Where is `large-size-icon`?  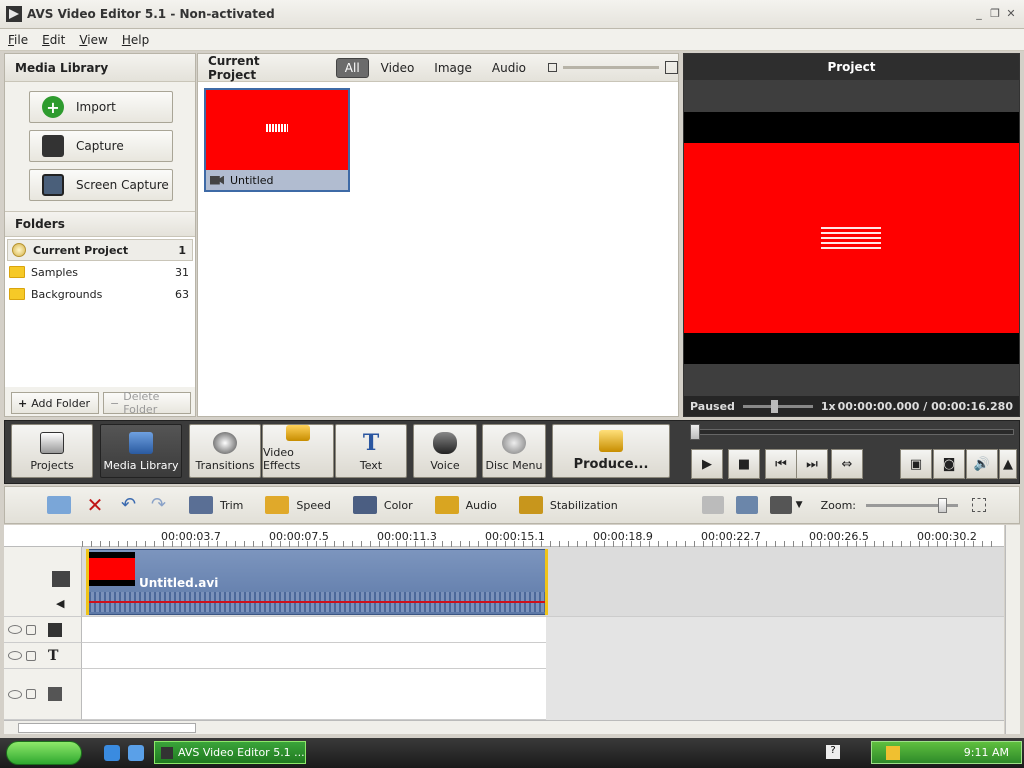
large-size-icon is located at coordinates (671, 67).